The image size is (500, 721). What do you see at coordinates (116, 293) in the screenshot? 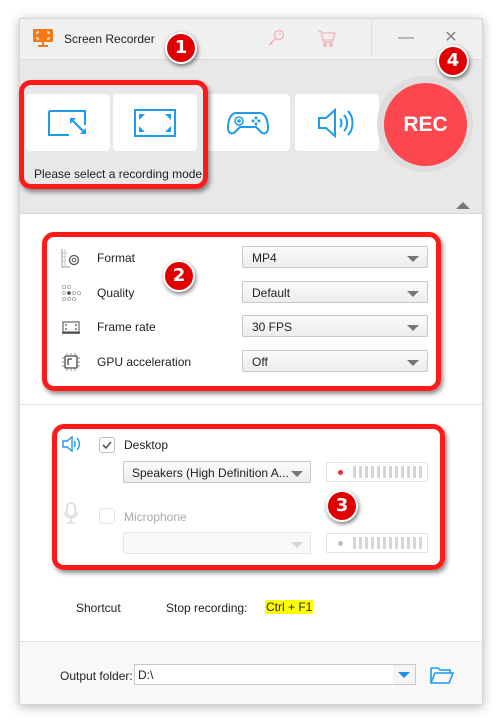
I see `quality-label: Quality` at bounding box center [116, 293].